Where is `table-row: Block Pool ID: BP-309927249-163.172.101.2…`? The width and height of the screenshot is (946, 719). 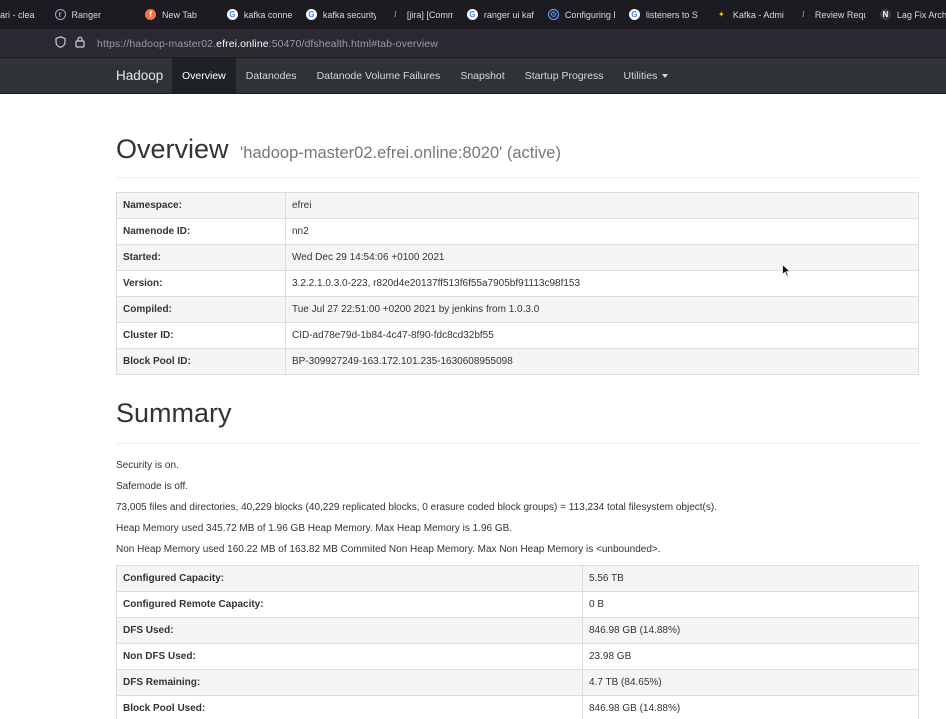
table-row: Block Pool ID: BP-309927249-163.172.101.2… is located at coordinates (517, 361).